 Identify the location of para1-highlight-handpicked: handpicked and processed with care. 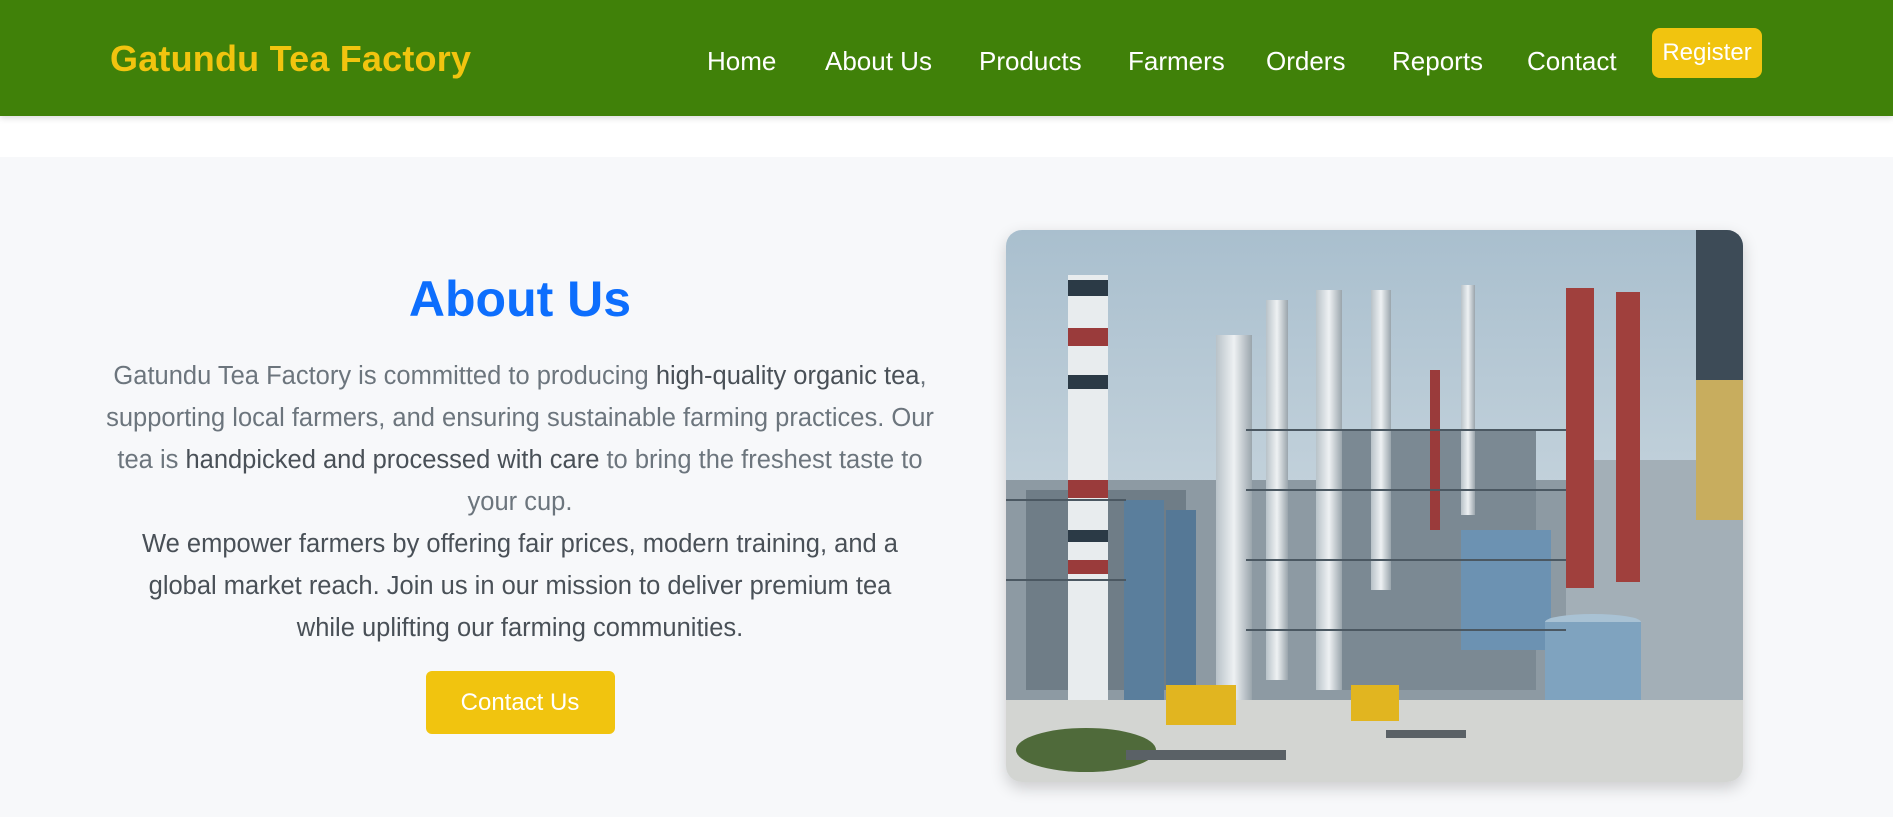
(392, 460).